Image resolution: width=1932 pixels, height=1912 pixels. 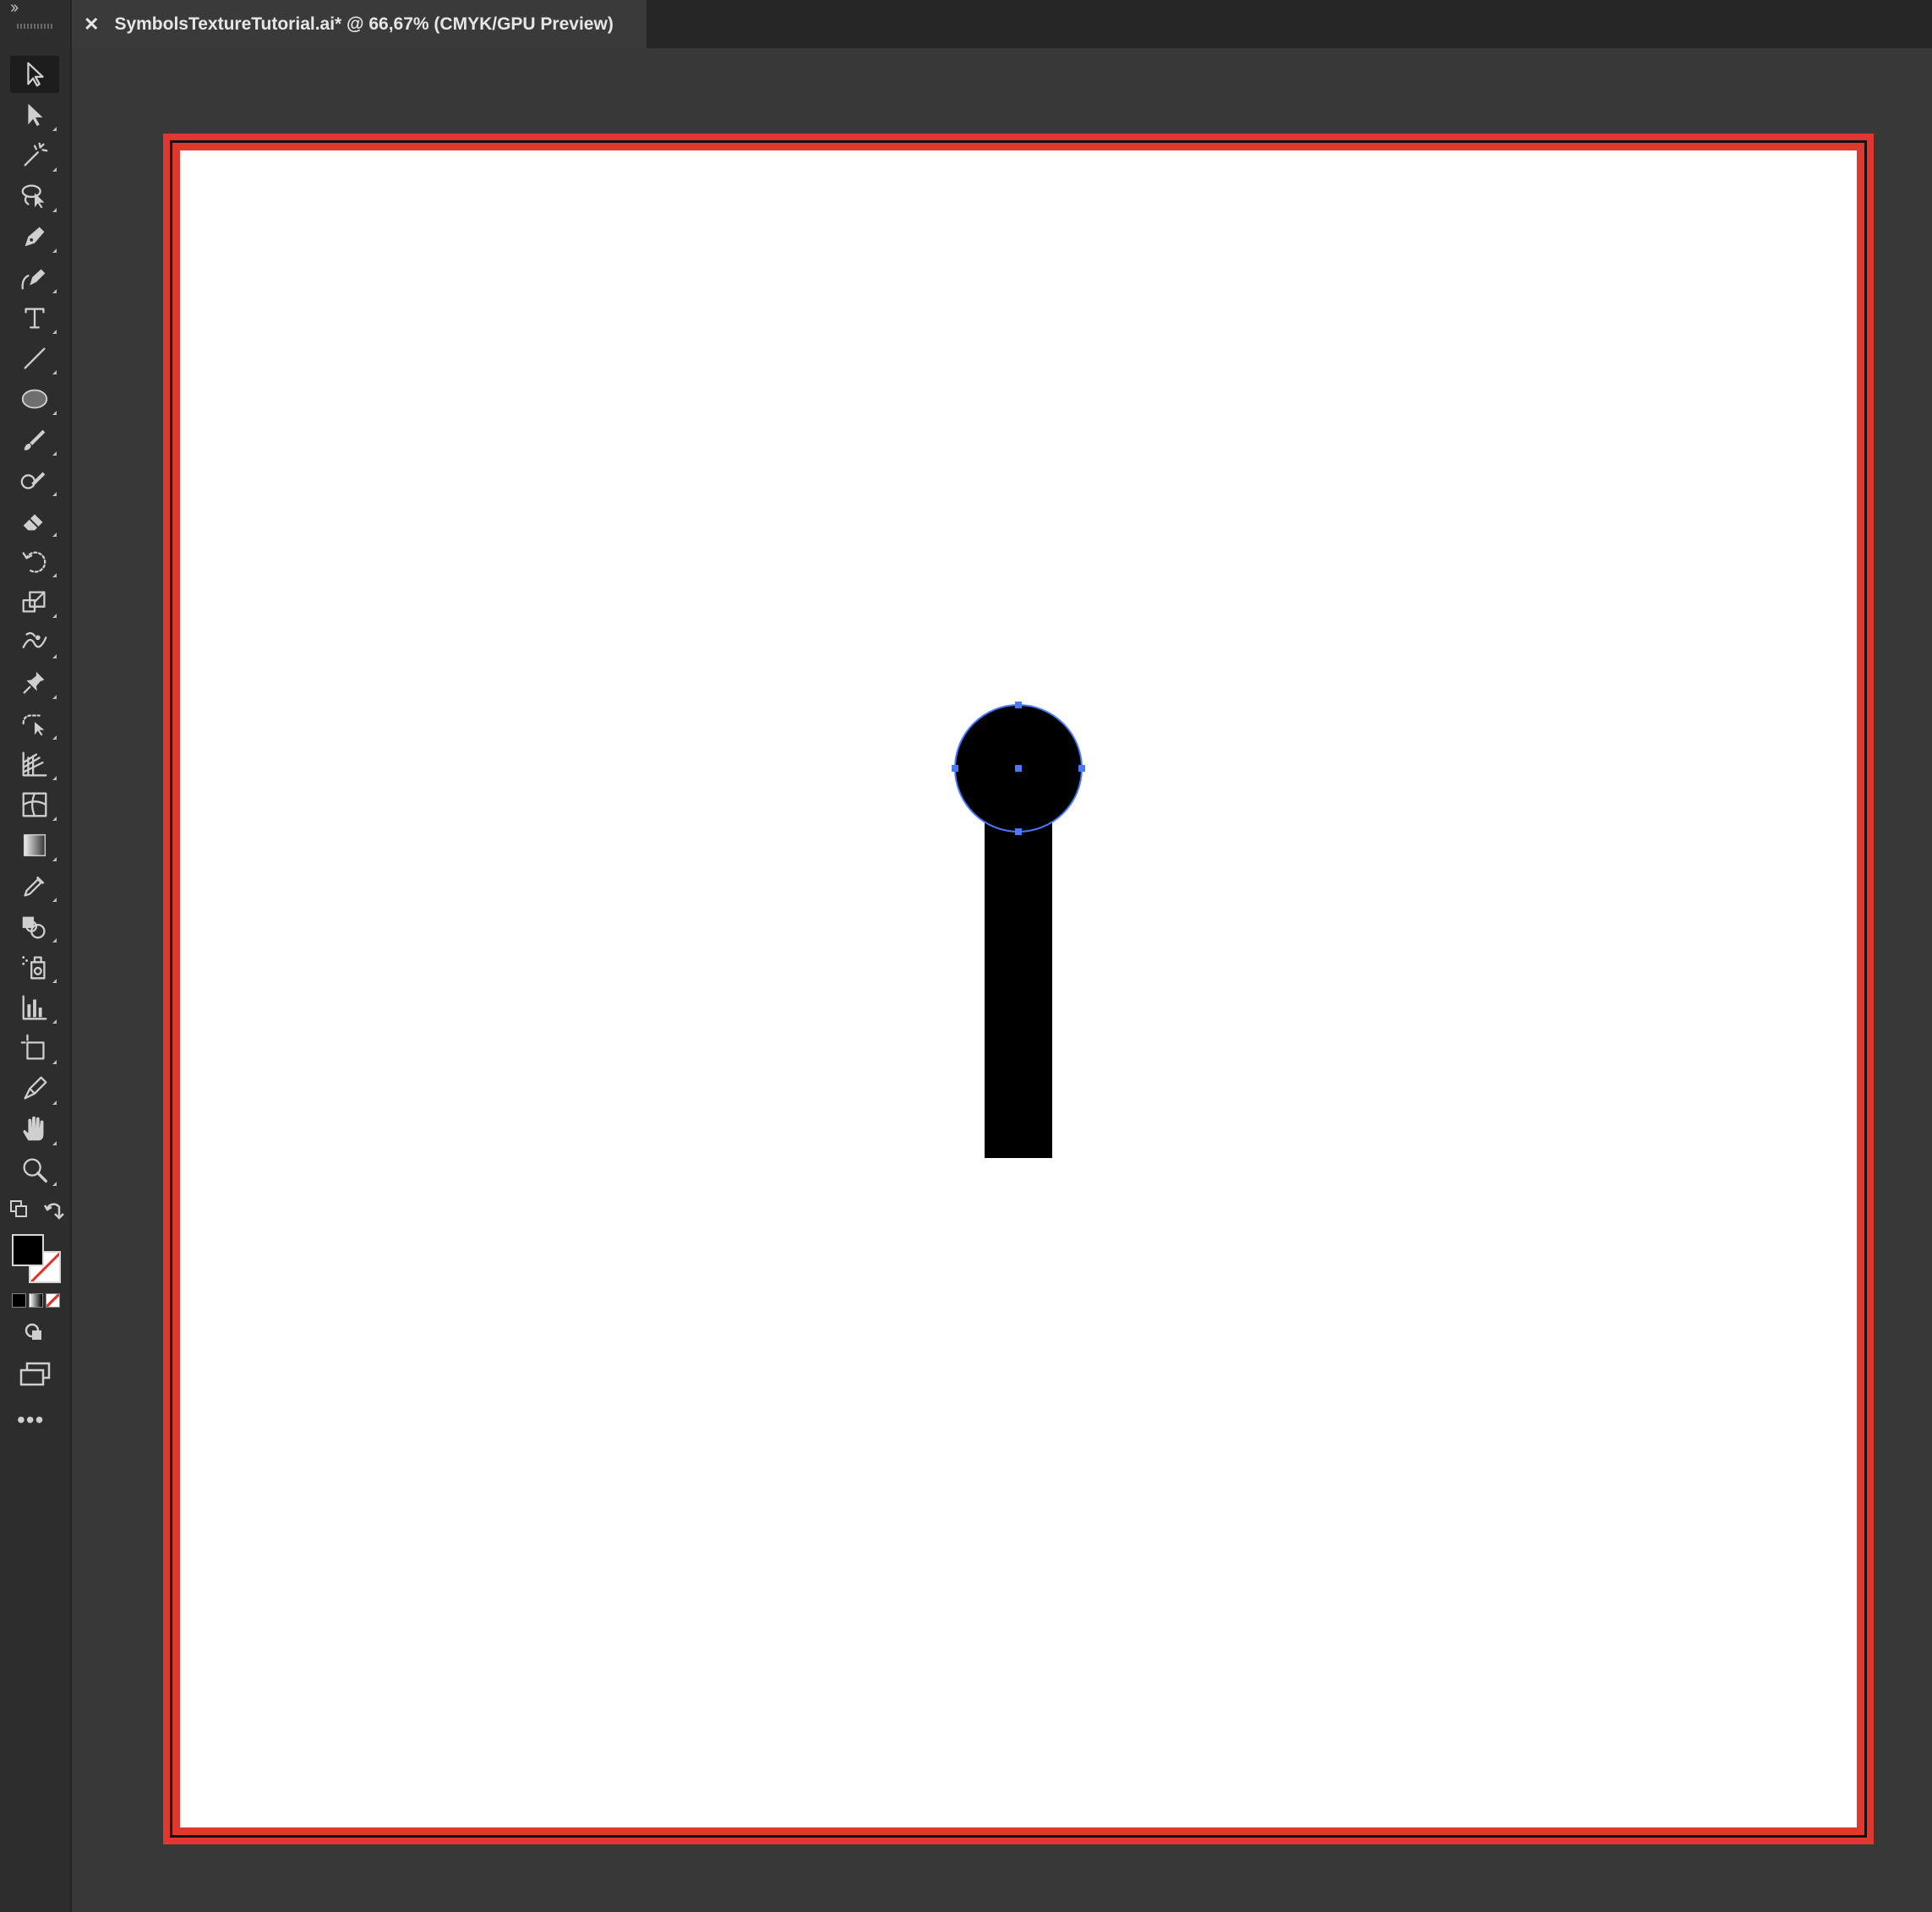 I want to click on panel-collapse-icon: ››, so click(x=14, y=9).